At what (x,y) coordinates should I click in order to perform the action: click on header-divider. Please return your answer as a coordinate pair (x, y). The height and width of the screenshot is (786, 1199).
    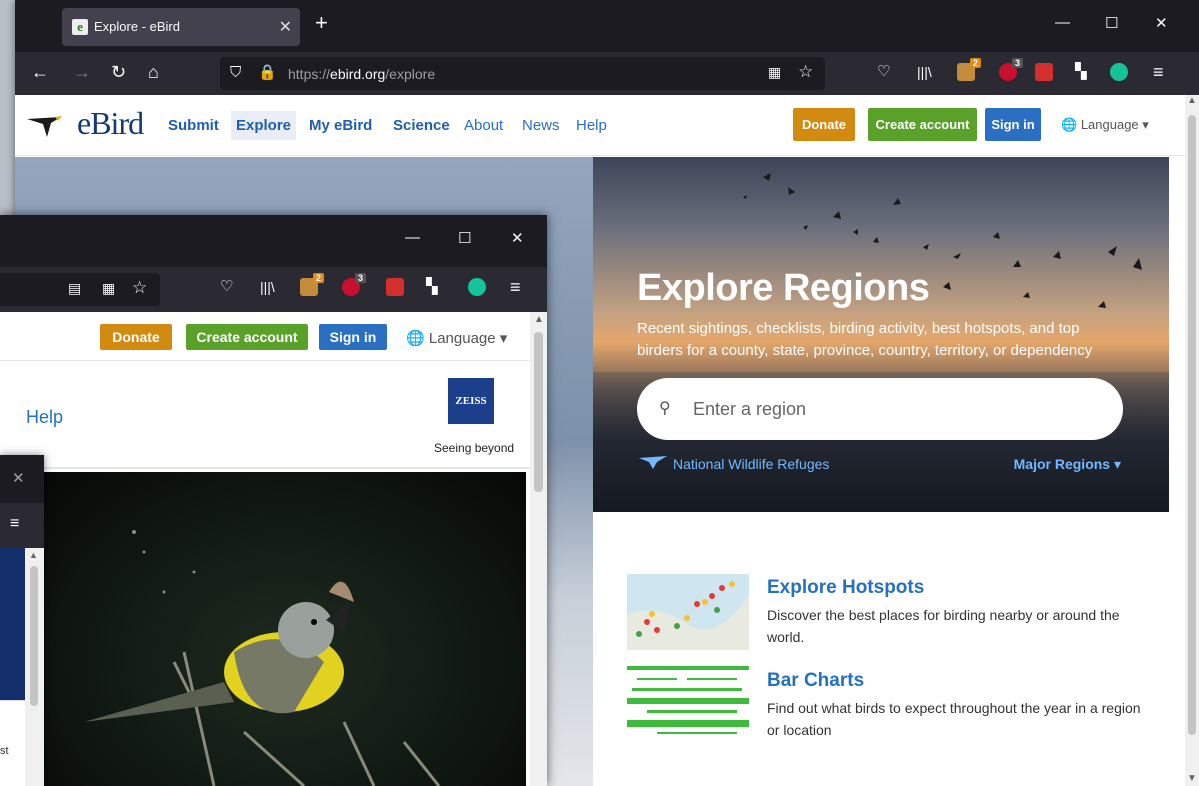
    Looking at the image, I should click on (265, 360).